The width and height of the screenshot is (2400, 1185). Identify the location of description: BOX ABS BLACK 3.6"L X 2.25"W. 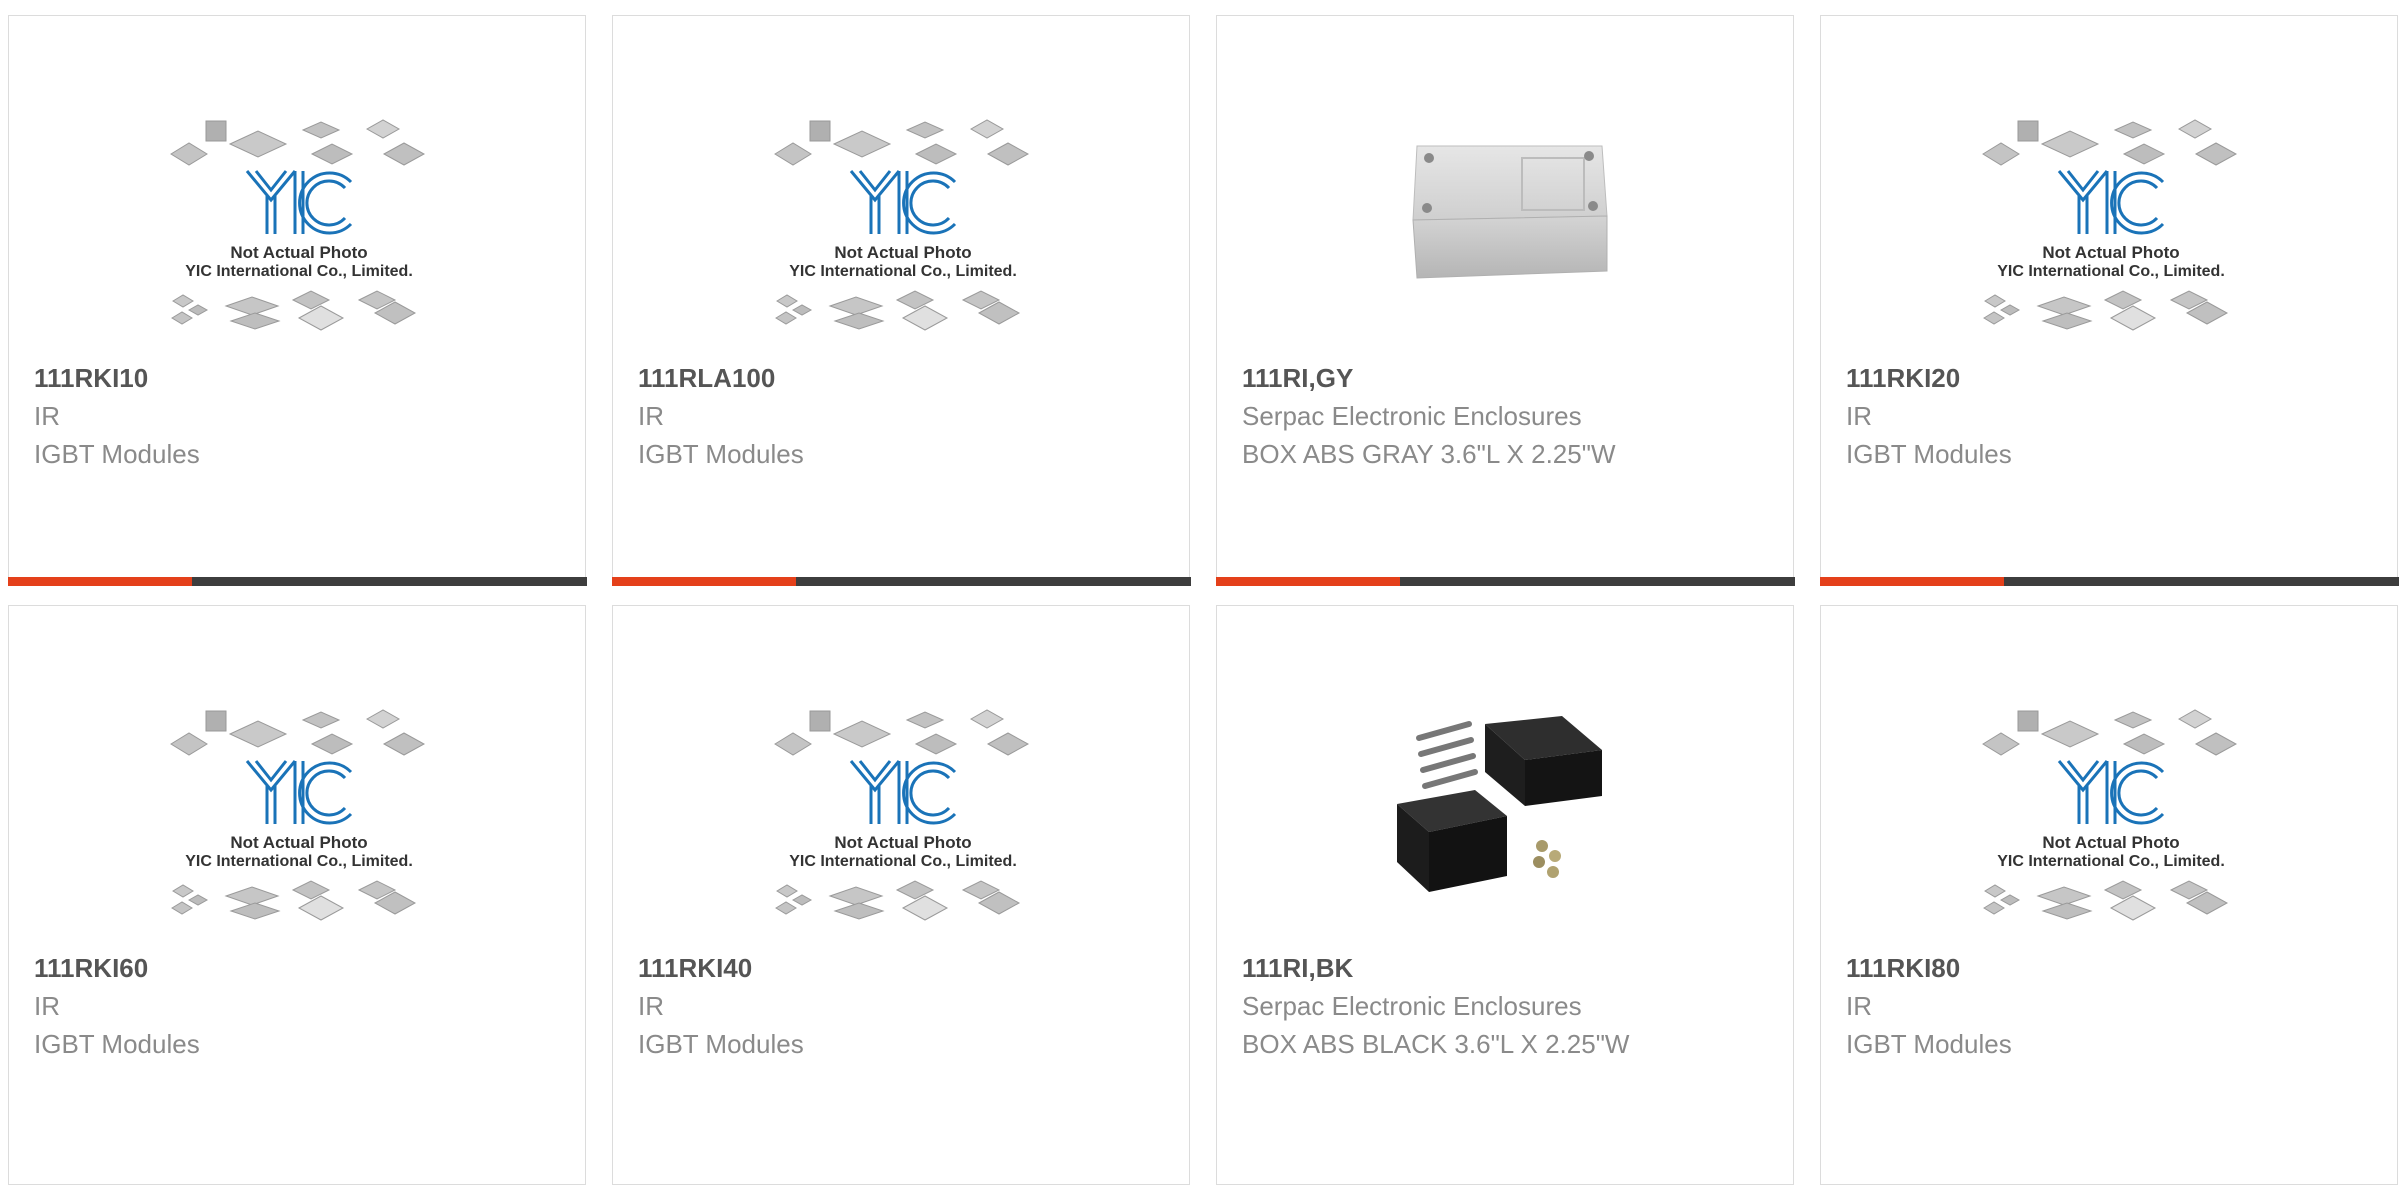
(1436, 1044).